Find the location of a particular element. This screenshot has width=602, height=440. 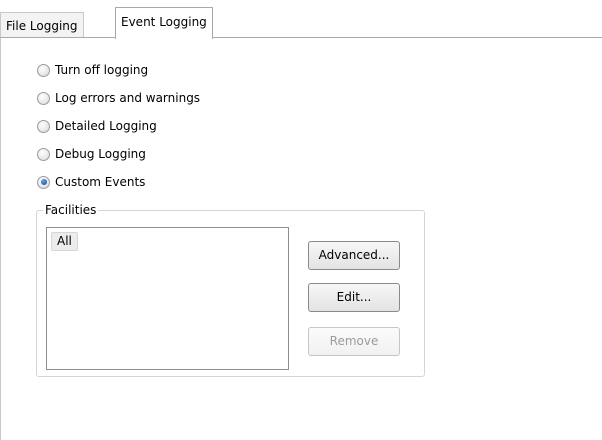

radio-custom-events: Custom Events is located at coordinates (91, 182).